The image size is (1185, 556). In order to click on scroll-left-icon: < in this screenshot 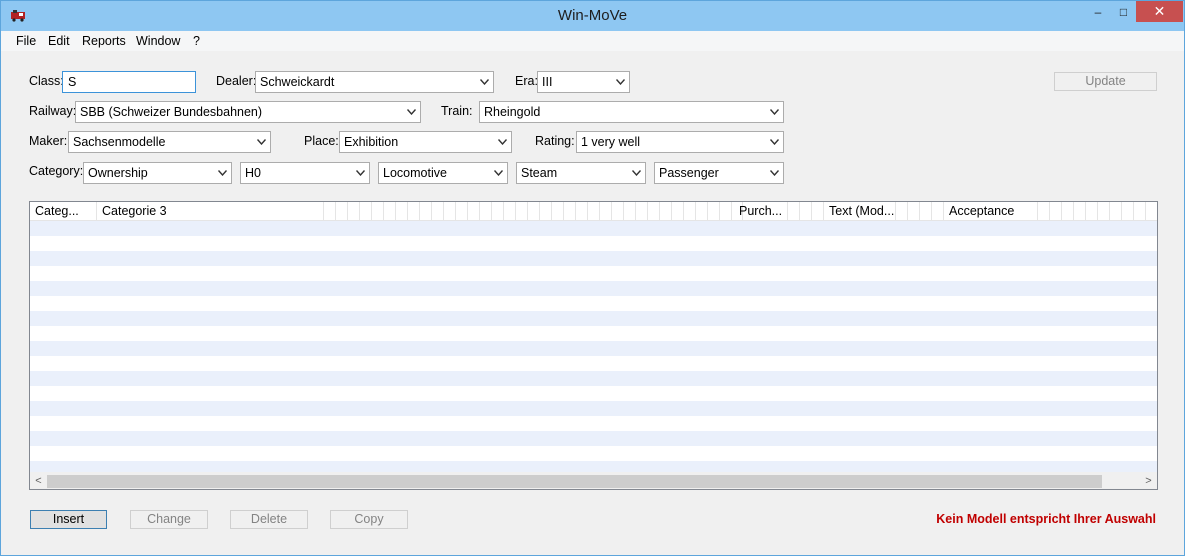, I will do `click(38, 481)`.